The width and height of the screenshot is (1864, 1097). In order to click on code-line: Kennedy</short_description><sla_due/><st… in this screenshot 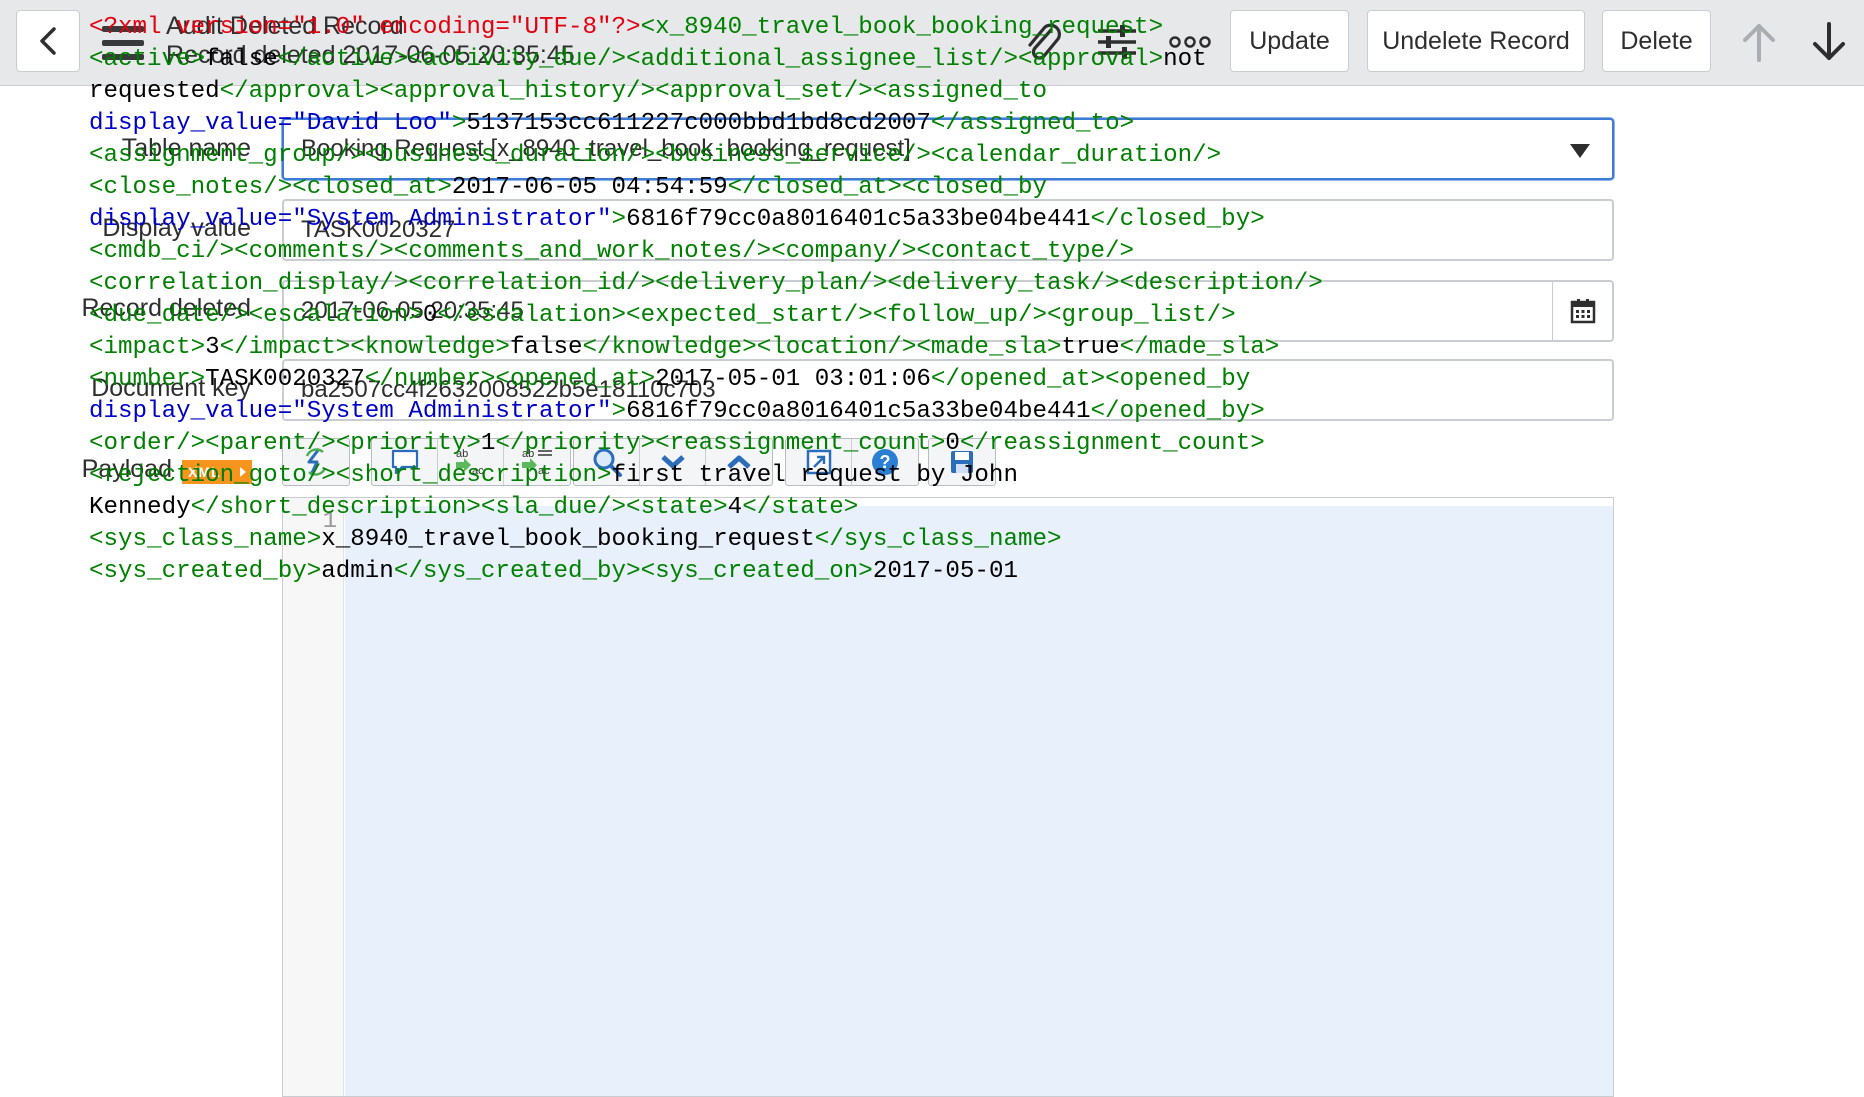, I will do `click(706, 508)`.